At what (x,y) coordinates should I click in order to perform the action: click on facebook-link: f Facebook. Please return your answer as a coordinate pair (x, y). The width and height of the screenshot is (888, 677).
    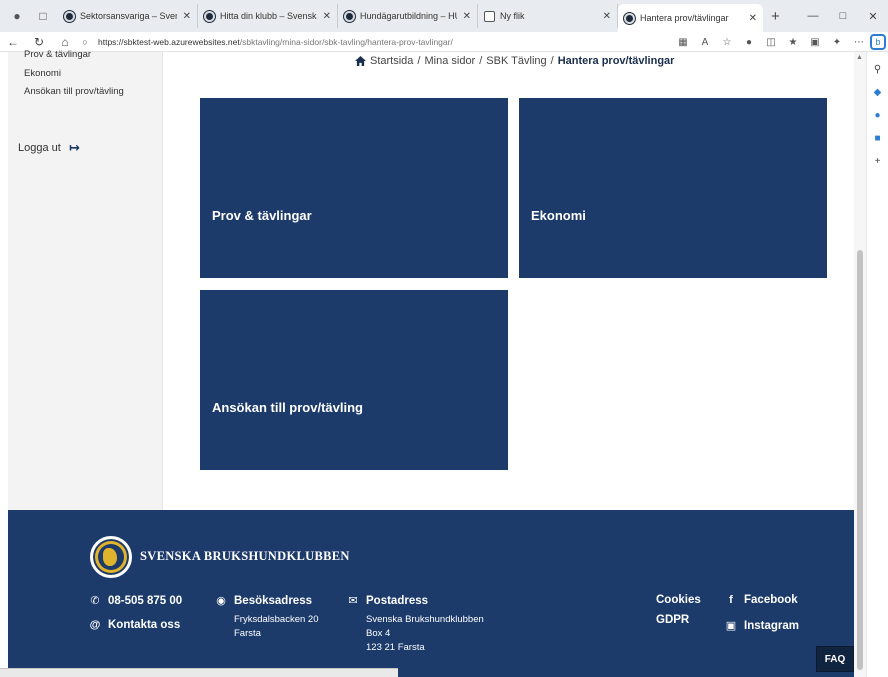
    Looking at the image, I should click on (761, 600).